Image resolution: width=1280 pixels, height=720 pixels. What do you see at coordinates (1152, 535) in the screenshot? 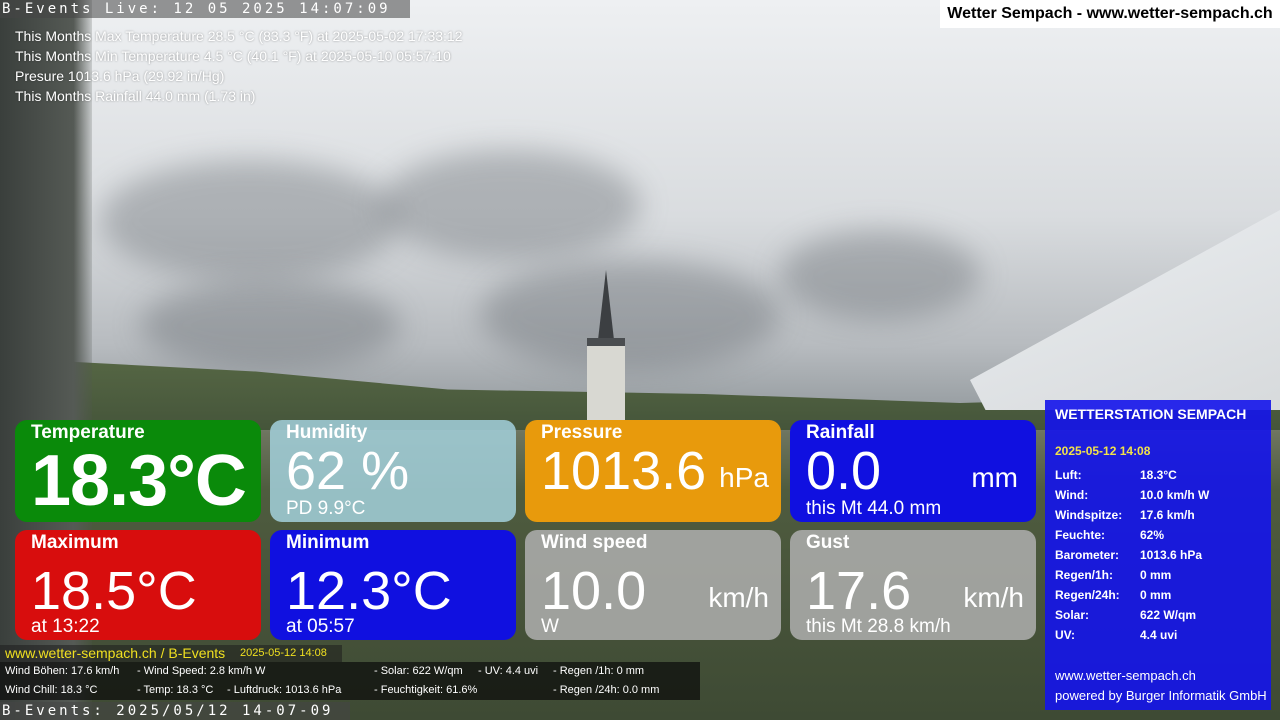
I see `panel-row-value: 62%` at bounding box center [1152, 535].